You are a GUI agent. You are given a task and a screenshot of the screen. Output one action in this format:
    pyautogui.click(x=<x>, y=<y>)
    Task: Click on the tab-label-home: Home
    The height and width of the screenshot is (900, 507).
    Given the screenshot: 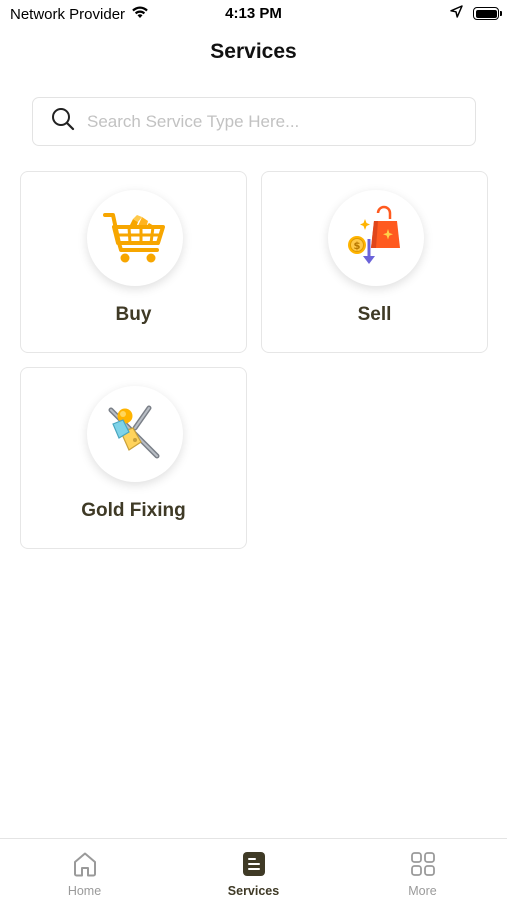 What is the action you would take?
    pyautogui.click(x=84, y=891)
    